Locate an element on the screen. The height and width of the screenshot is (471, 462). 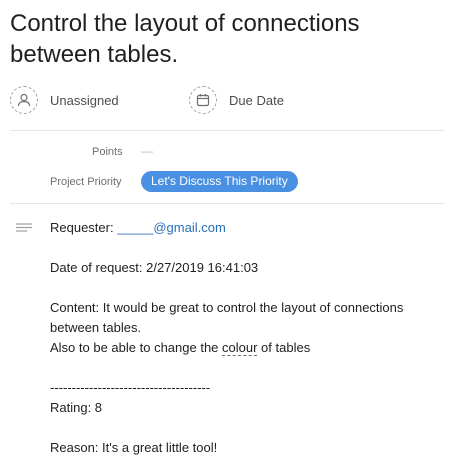
content-text: of tables is located at coordinates (284, 347).